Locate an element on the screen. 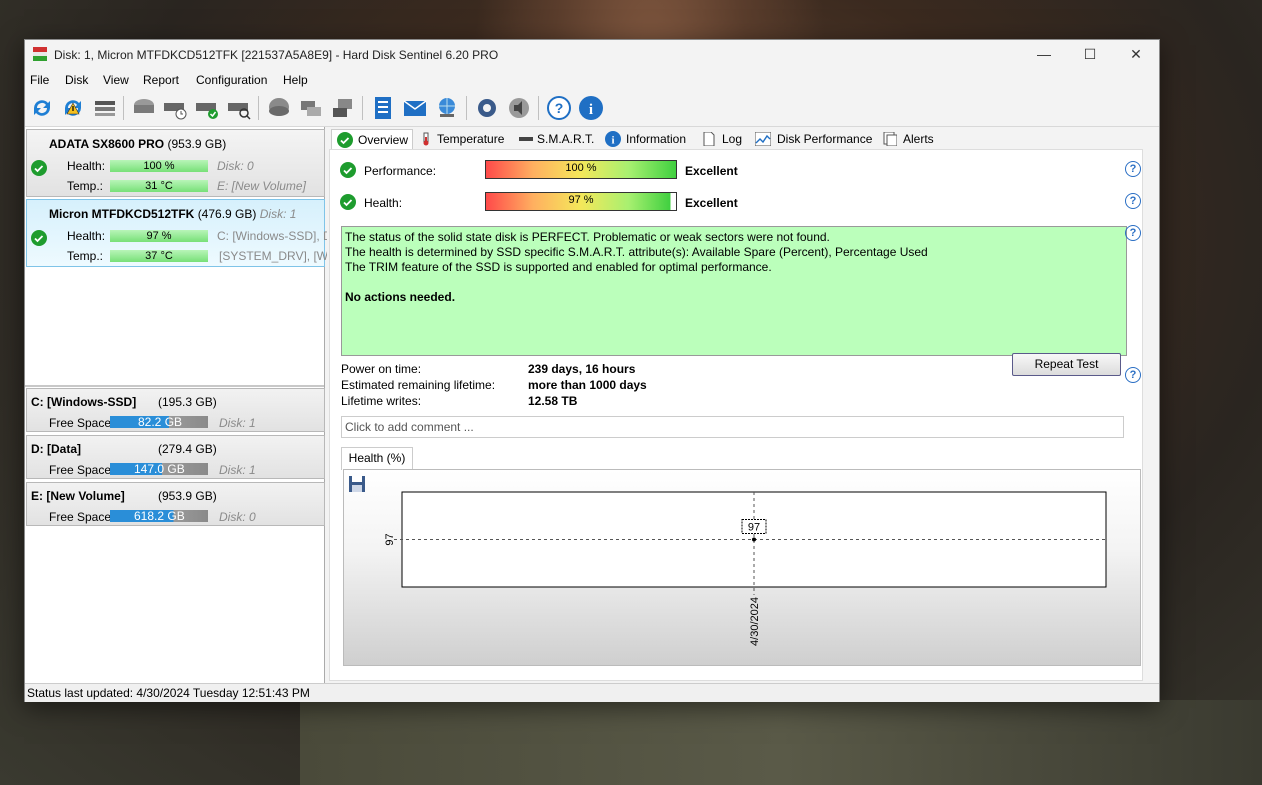 This screenshot has height=785, width=1262. tab-smart: S.M.A.R.T. is located at coordinates (559, 139).